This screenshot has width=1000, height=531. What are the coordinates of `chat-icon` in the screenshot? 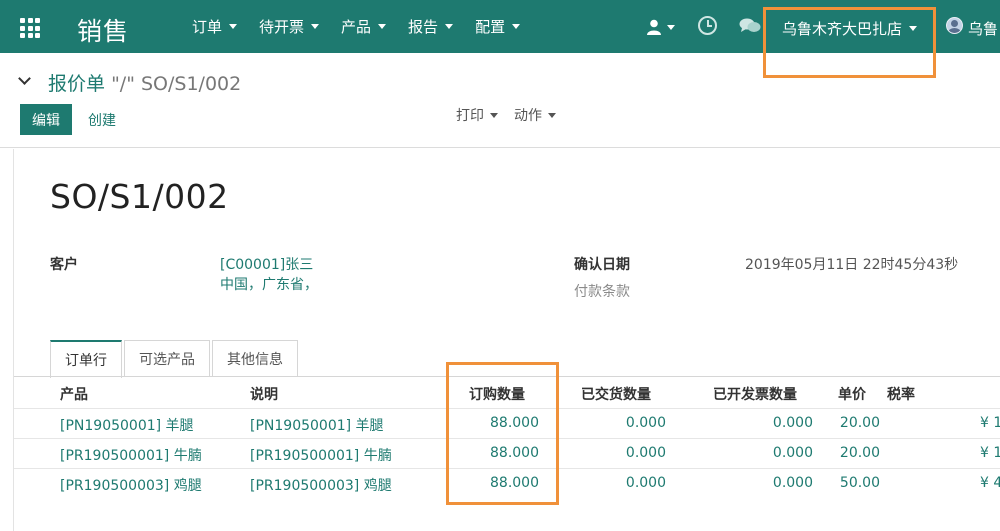 It's located at (750, 26).